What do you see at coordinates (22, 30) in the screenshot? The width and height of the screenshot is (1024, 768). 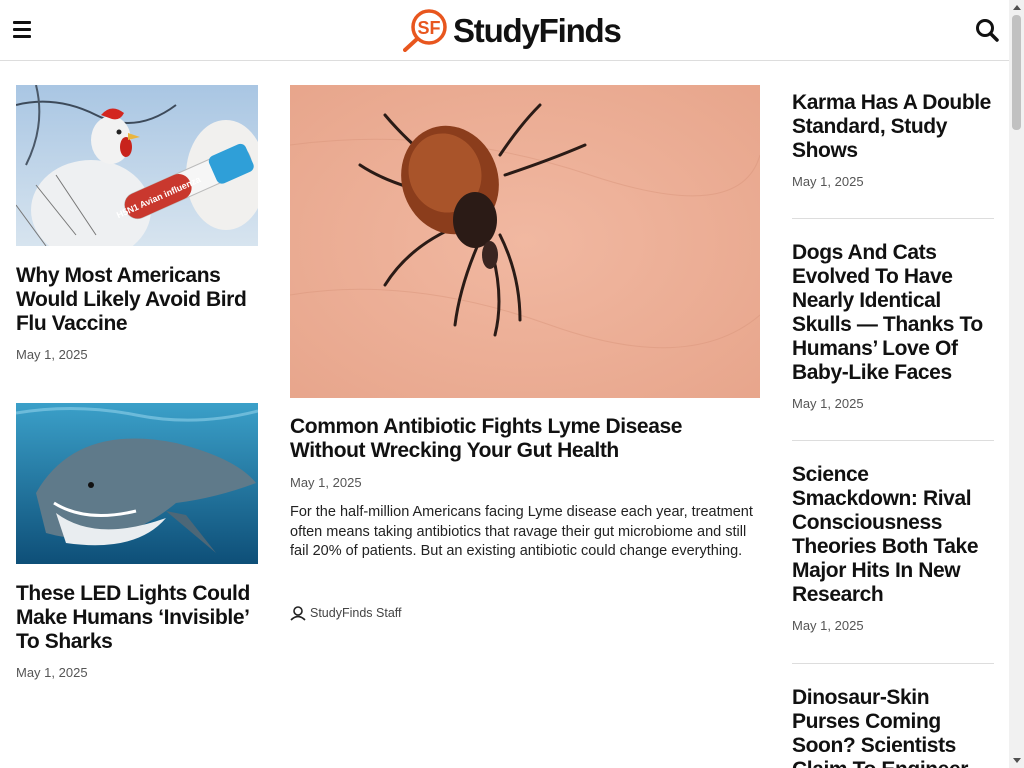 I see `hamburger-menu-icon` at bounding box center [22, 30].